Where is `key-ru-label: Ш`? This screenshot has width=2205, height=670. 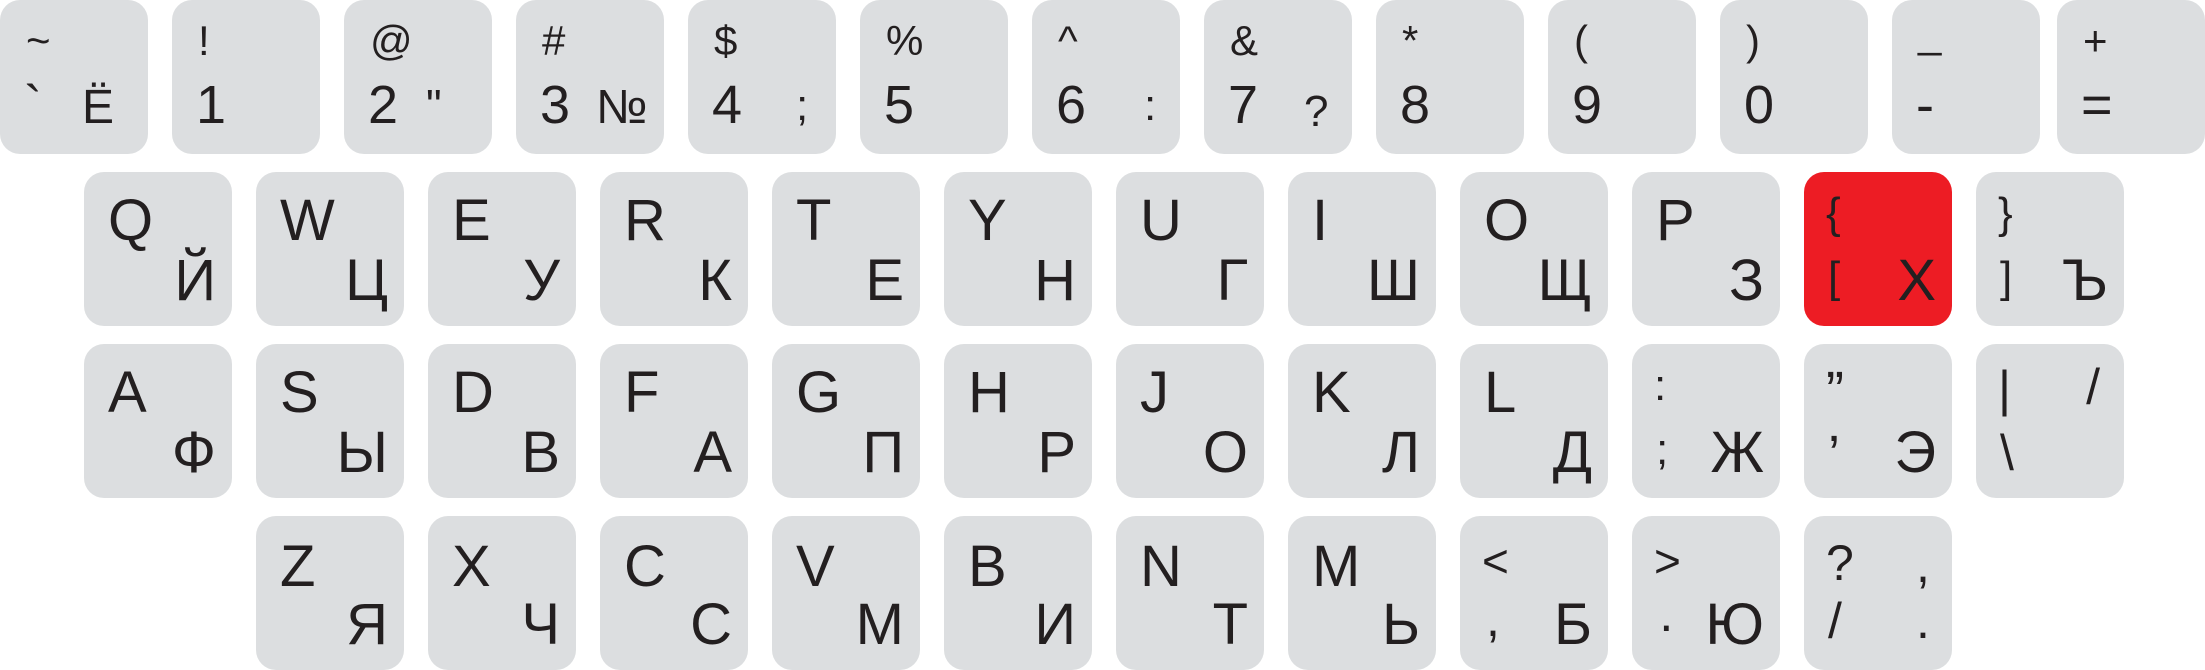
key-ru-label: Ш is located at coordinates (1393, 280).